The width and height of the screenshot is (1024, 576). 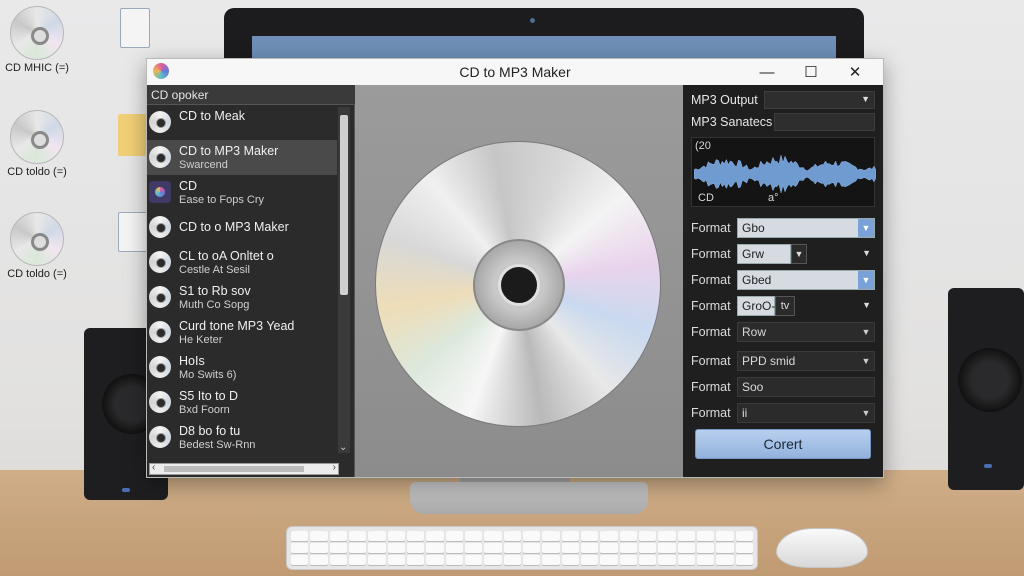 What do you see at coordinates (706, 198) in the screenshot?
I see `waveform-bottom-left: CD` at bounding box center [706, 198].